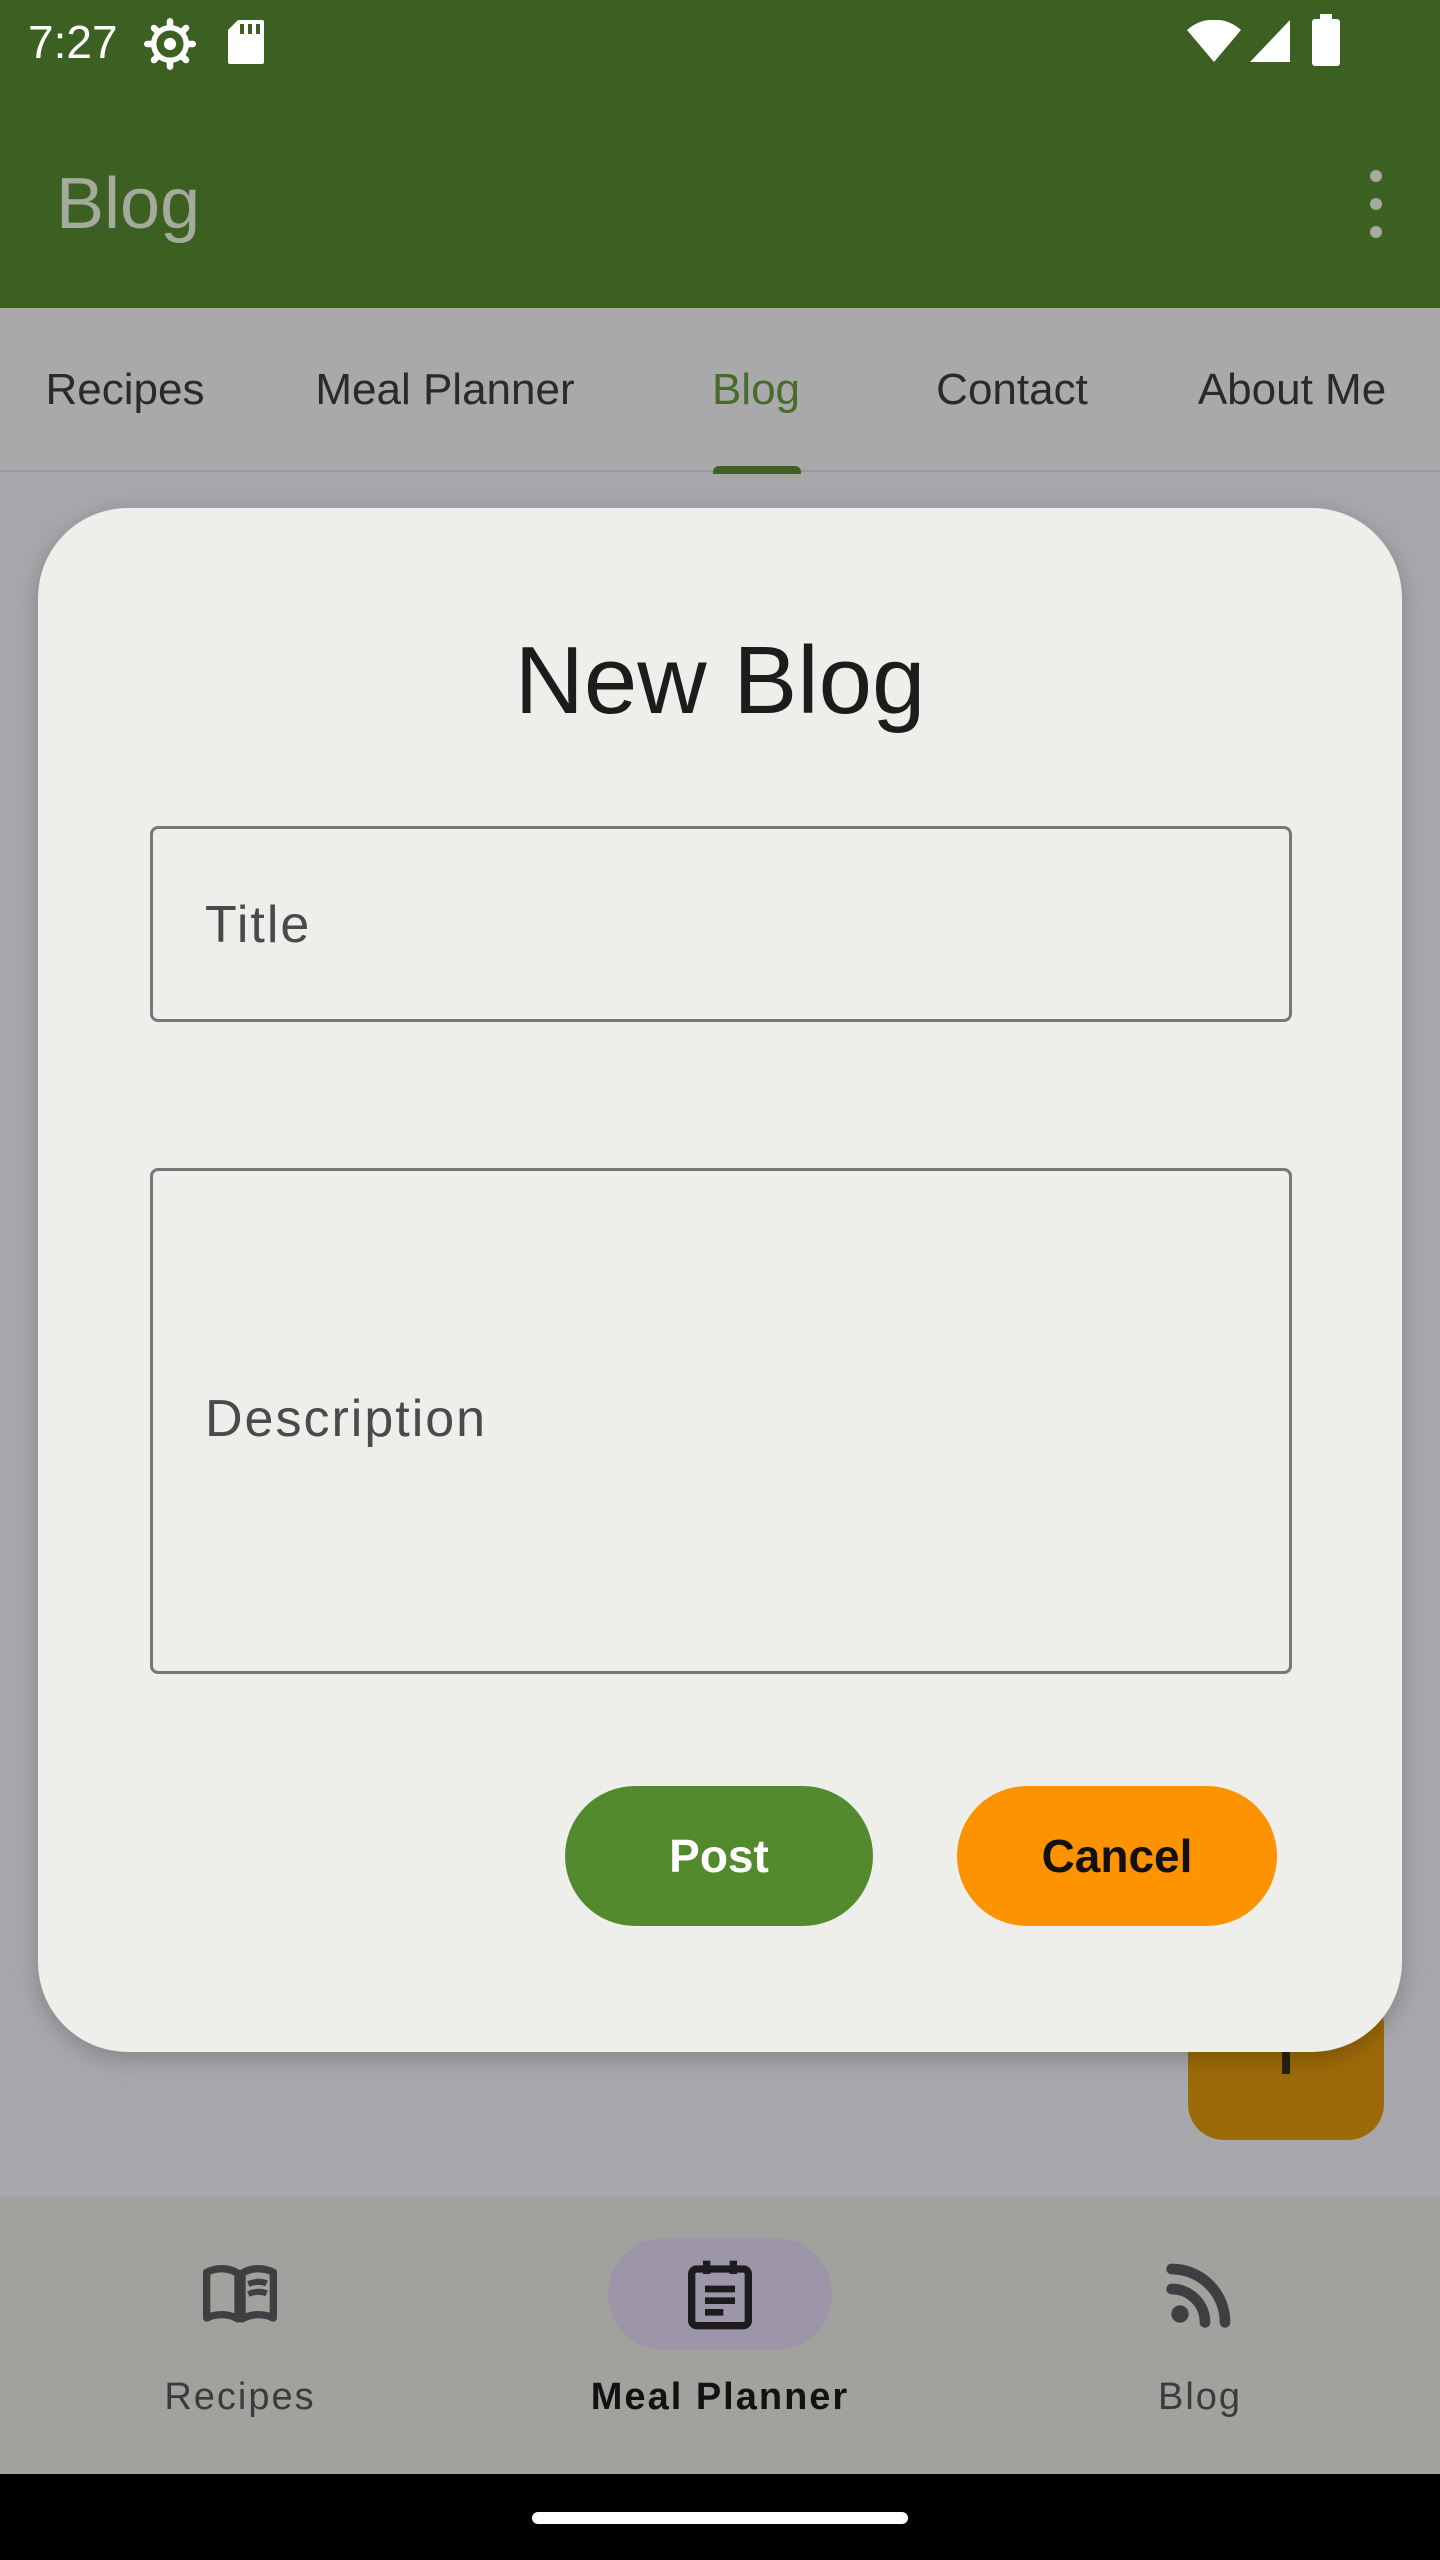 The width and height of the screenshot is (1440, 2560). I want to click on tab-about-me: About Me, so click(1292, 390).